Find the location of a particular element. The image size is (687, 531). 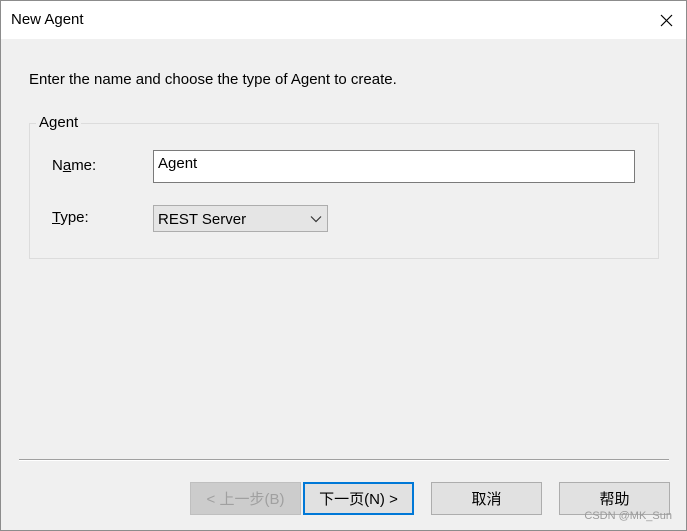

watermark: CSDN @MK_Sun is located at coordinates (628, 516).